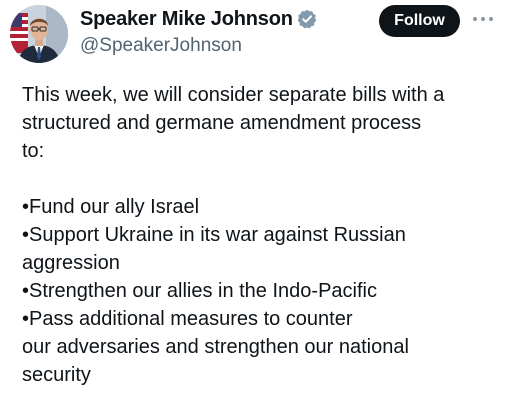 The width and height of the screenshot is (507, 400). What do you see at coordinates (419, 21) in the screenshot?
I see `follow-button: Follow` at bounding box center [419, 21].